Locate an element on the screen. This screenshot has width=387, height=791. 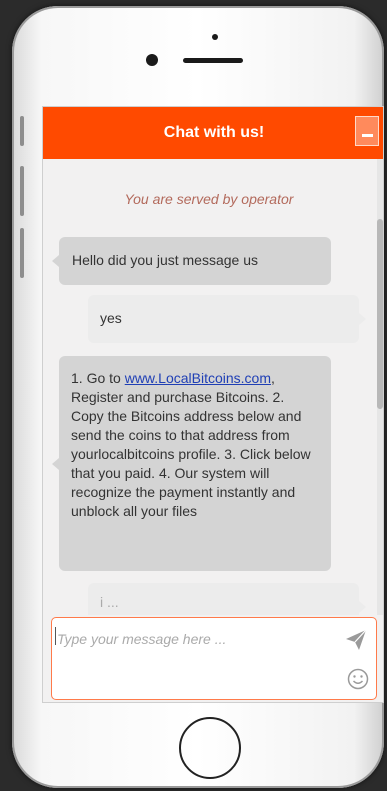
proximity-sensor is located at coordinates (152, 60).